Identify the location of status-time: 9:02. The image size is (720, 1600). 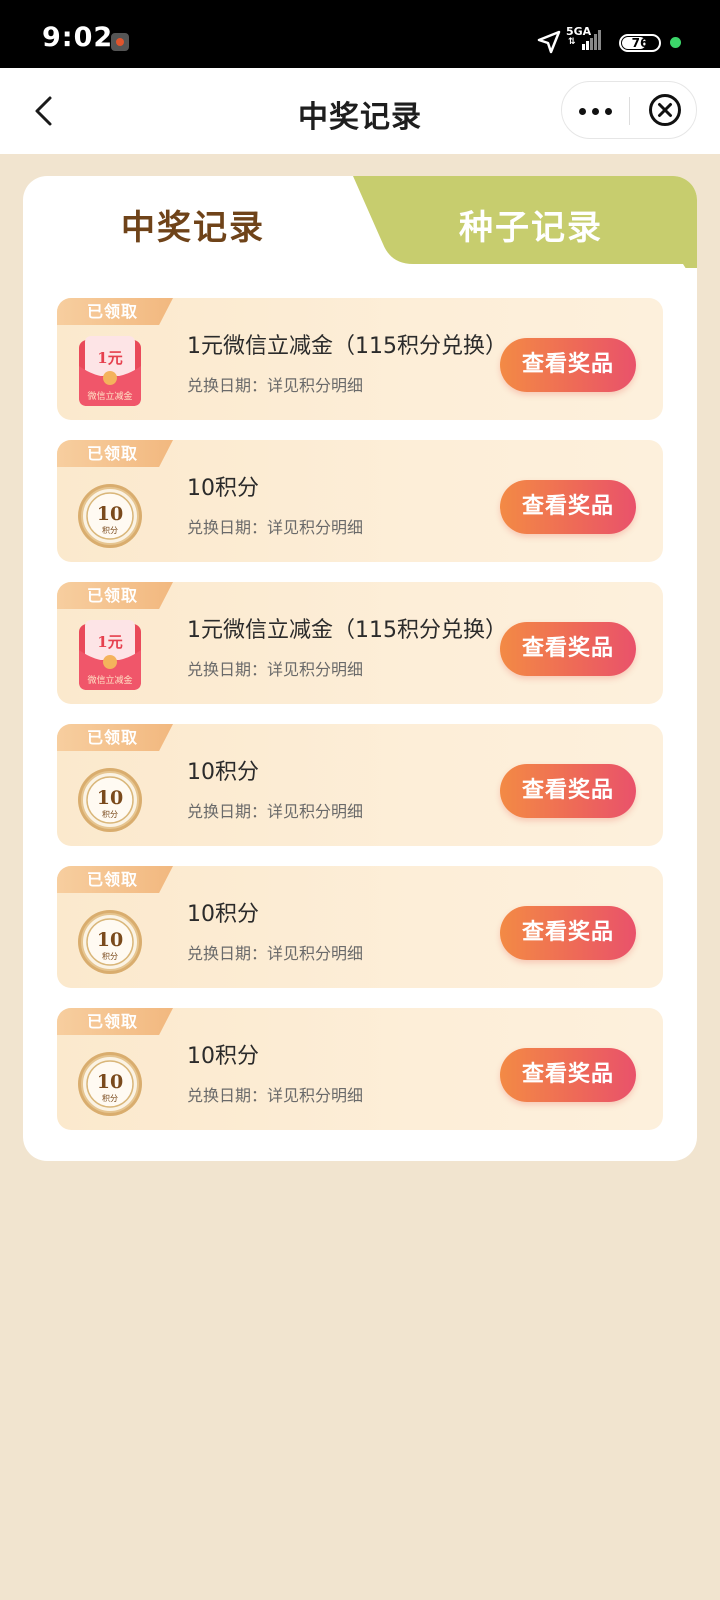
(78, 37).